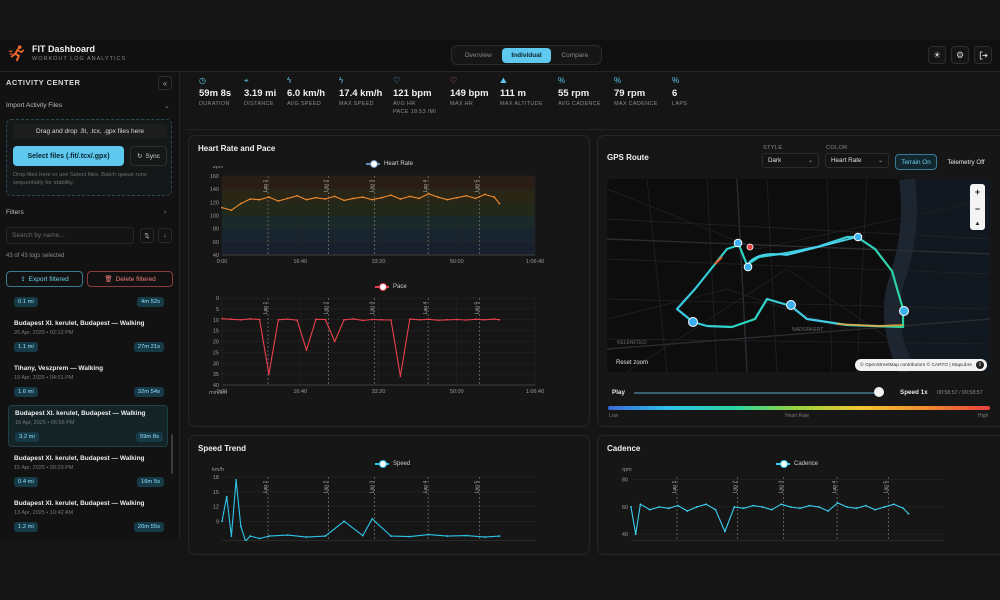 Image resolution: width=1000 pixels, height=600 pixels. I want to click on stat-avg-cadence: % 55 rpm AVG CADENCE, so click(579, 91).